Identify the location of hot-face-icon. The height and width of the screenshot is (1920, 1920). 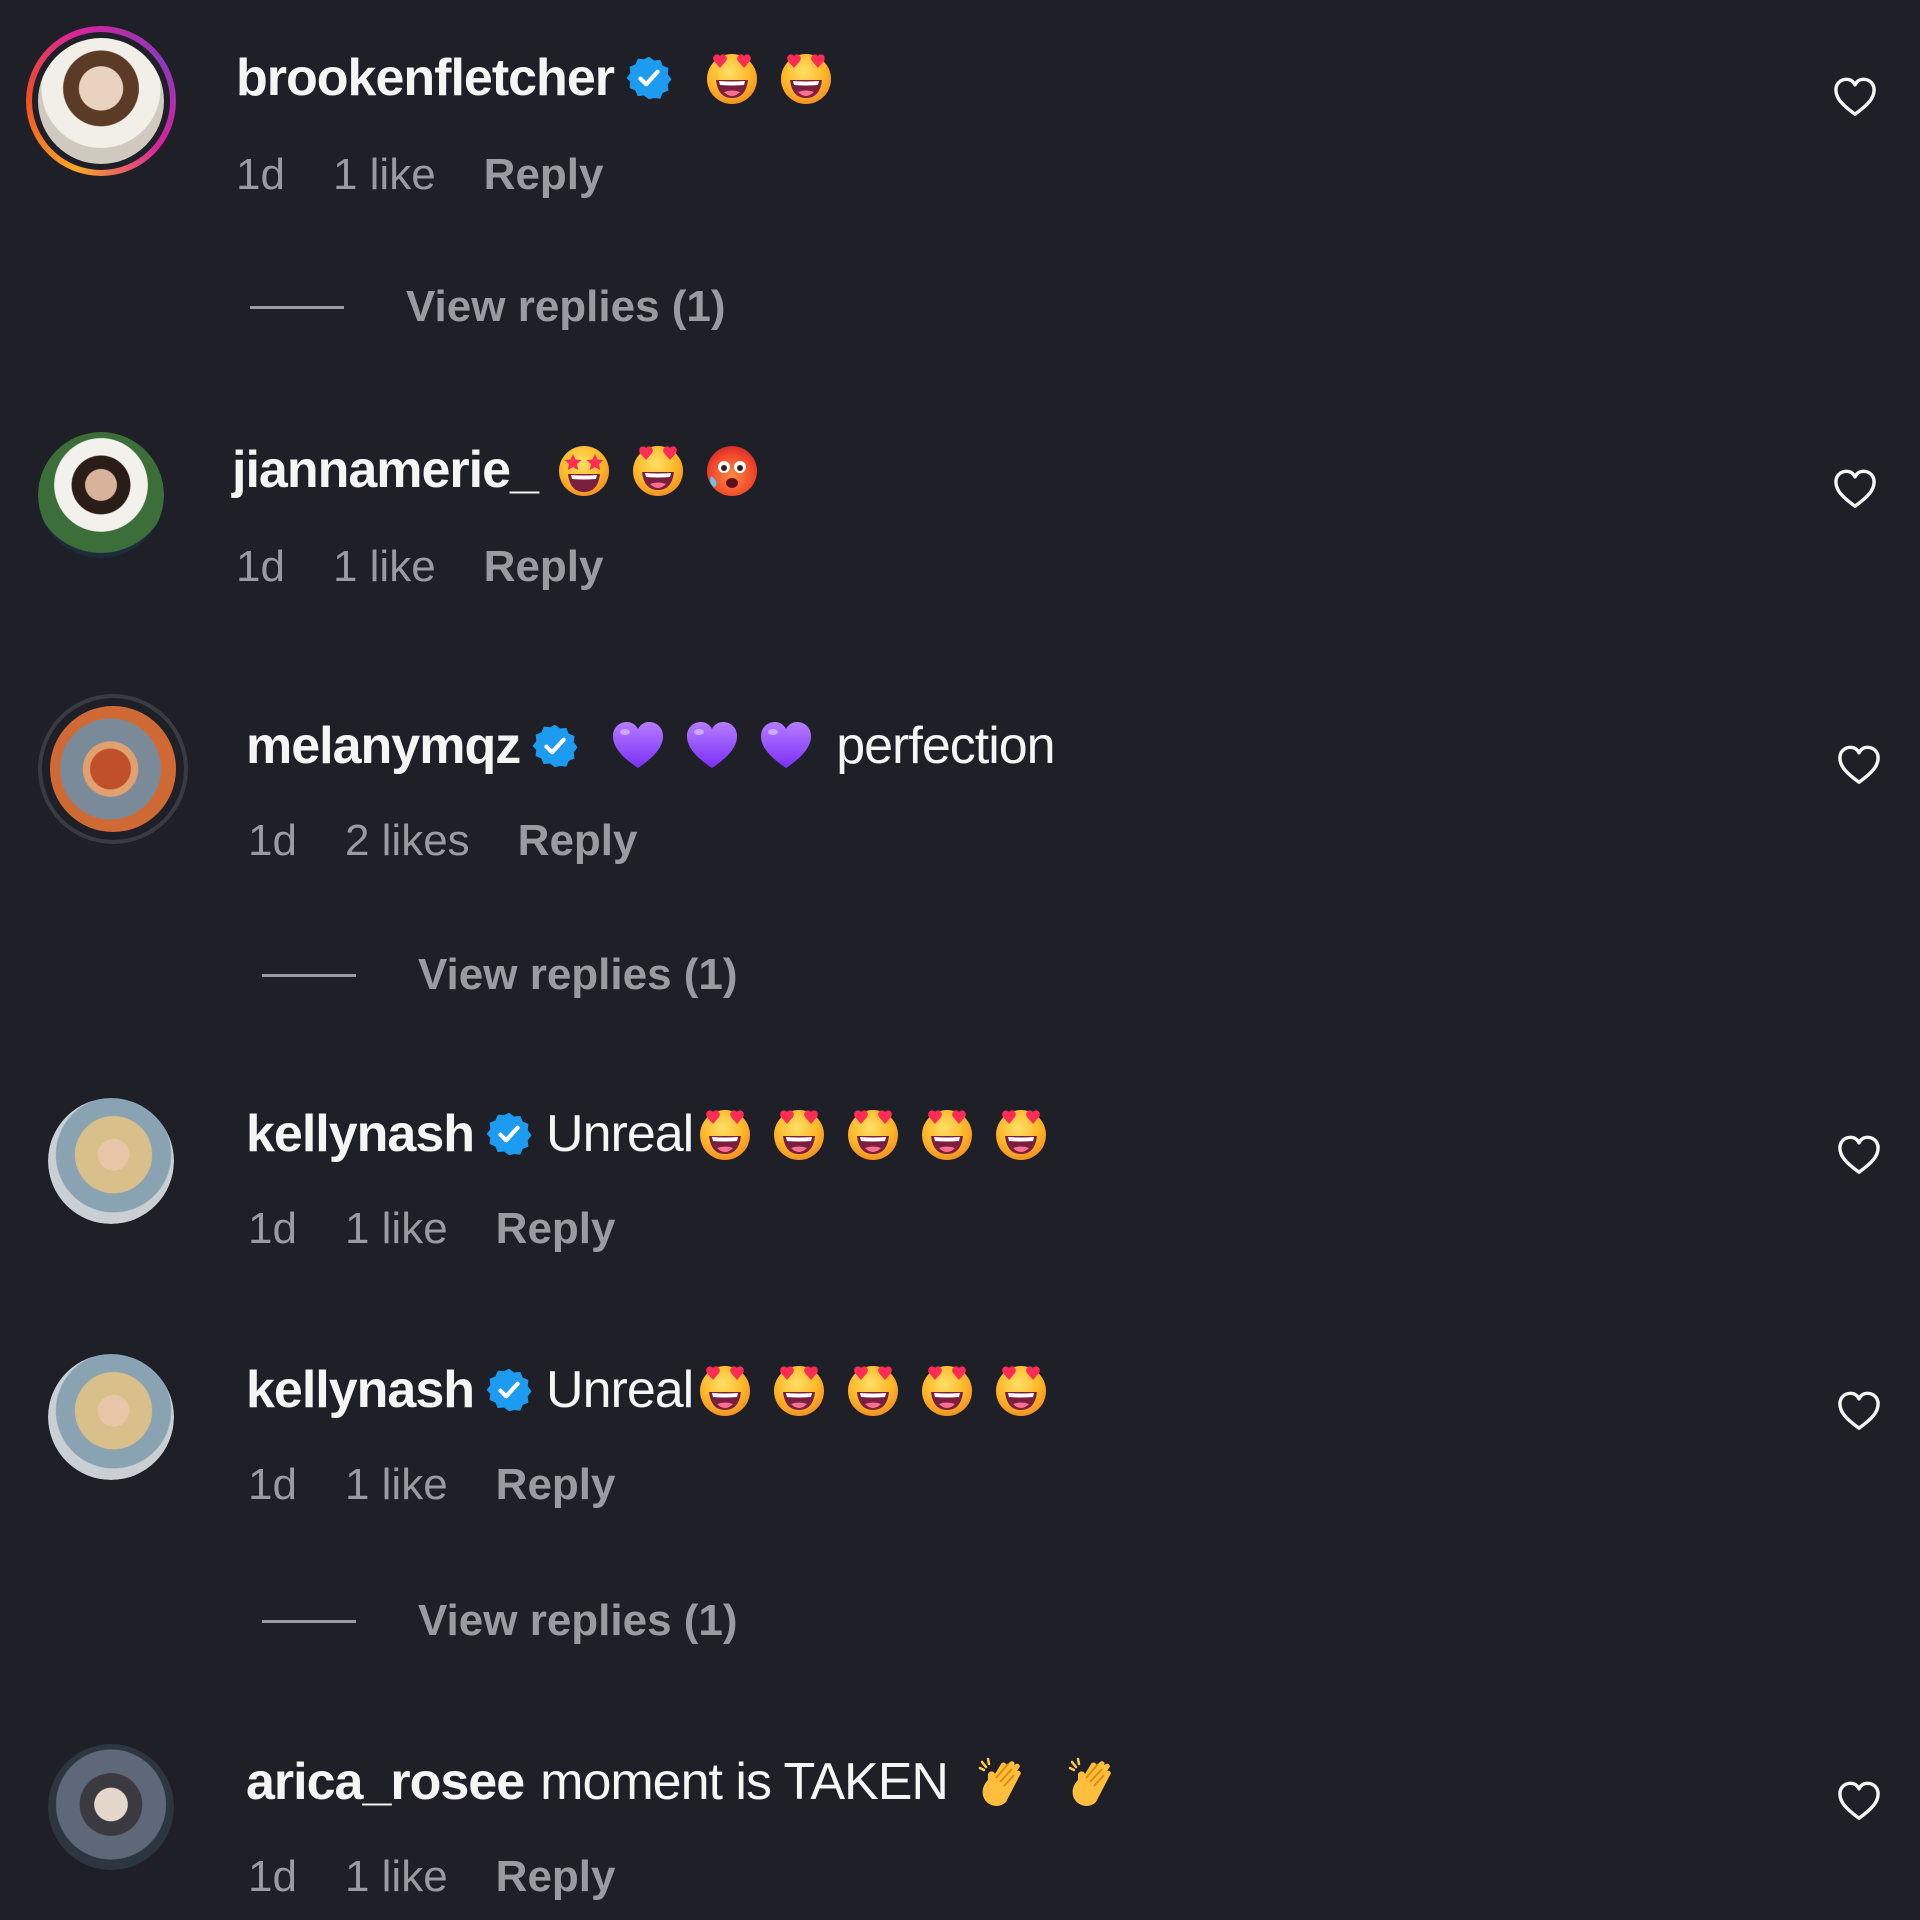
(732, 470).